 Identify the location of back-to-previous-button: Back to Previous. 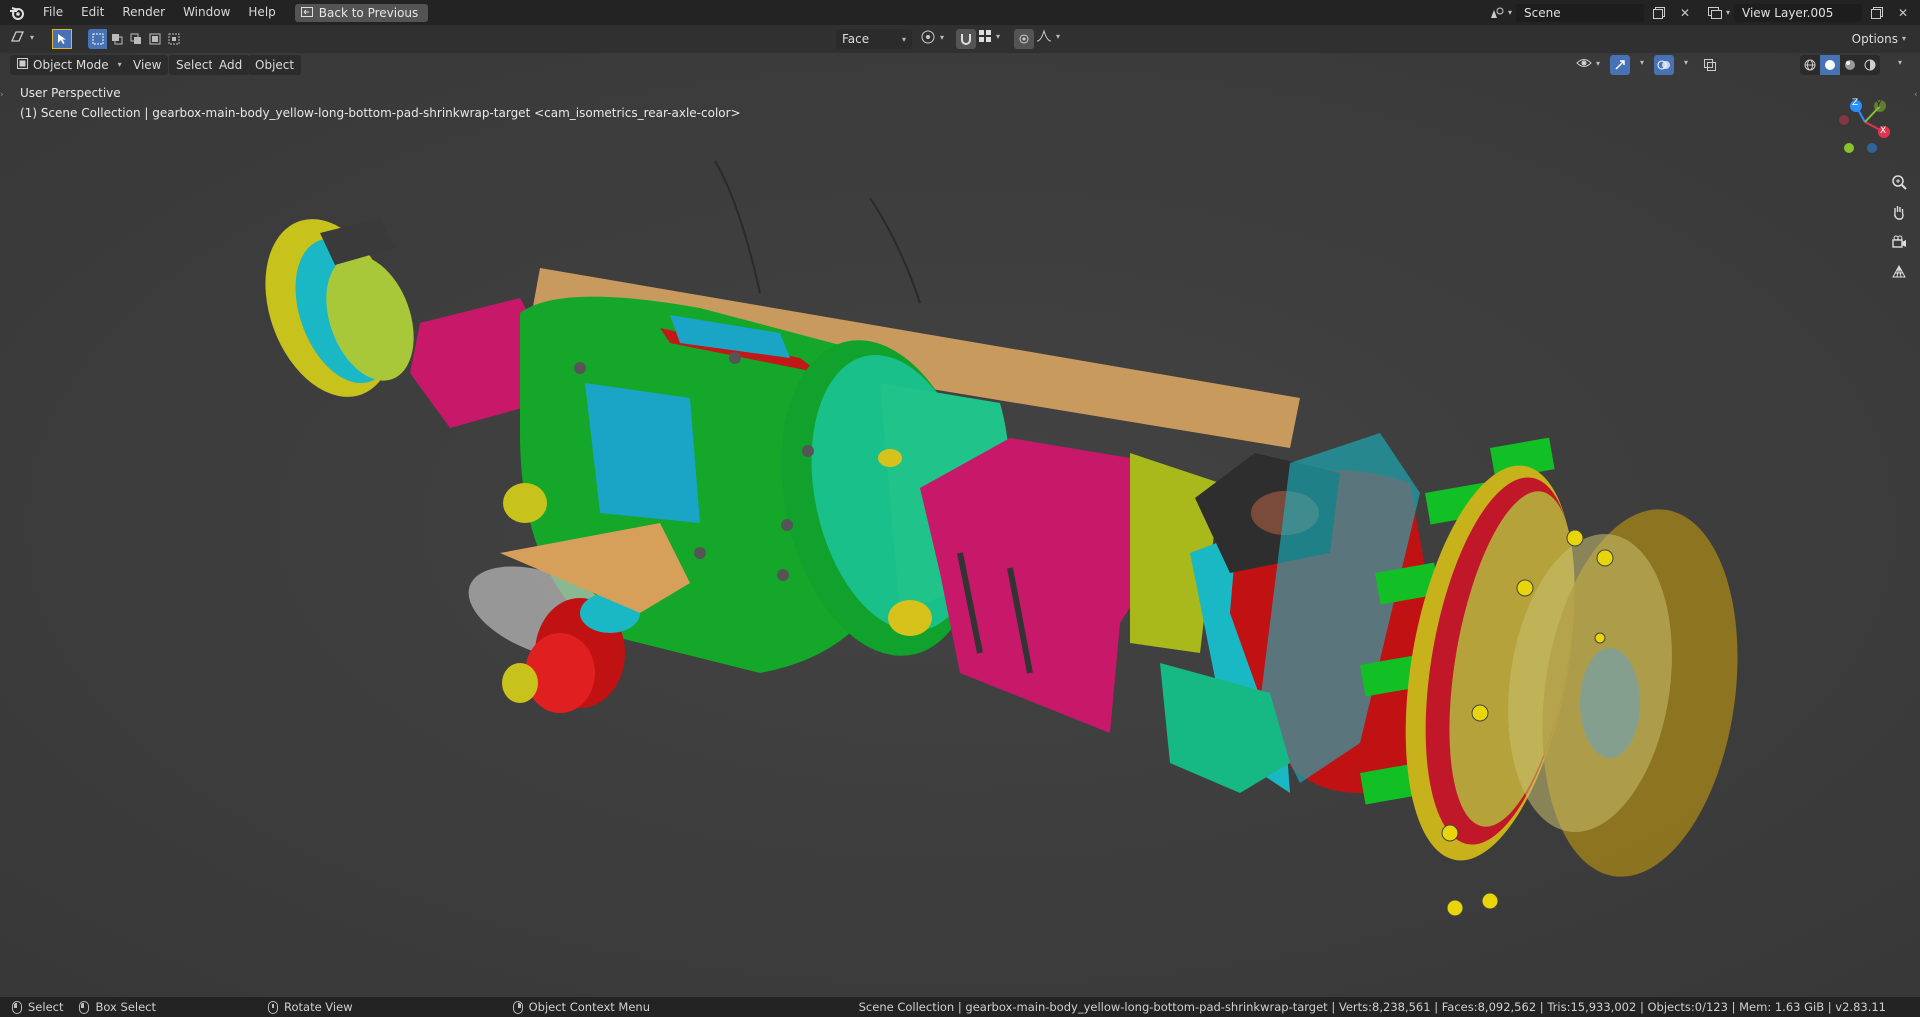
(361, 12).